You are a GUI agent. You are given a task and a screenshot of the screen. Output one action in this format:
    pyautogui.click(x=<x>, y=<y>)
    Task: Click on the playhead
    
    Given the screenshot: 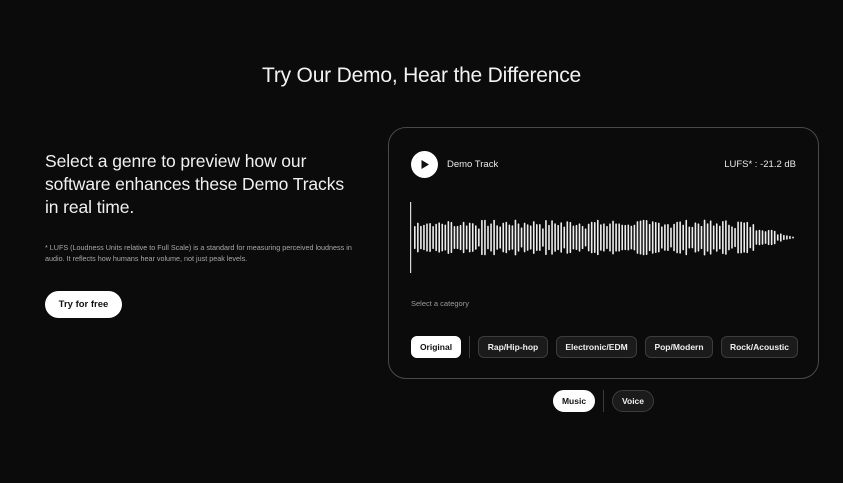 What is the action you would take?
    pyautogui.click(x=411, y=237)
    